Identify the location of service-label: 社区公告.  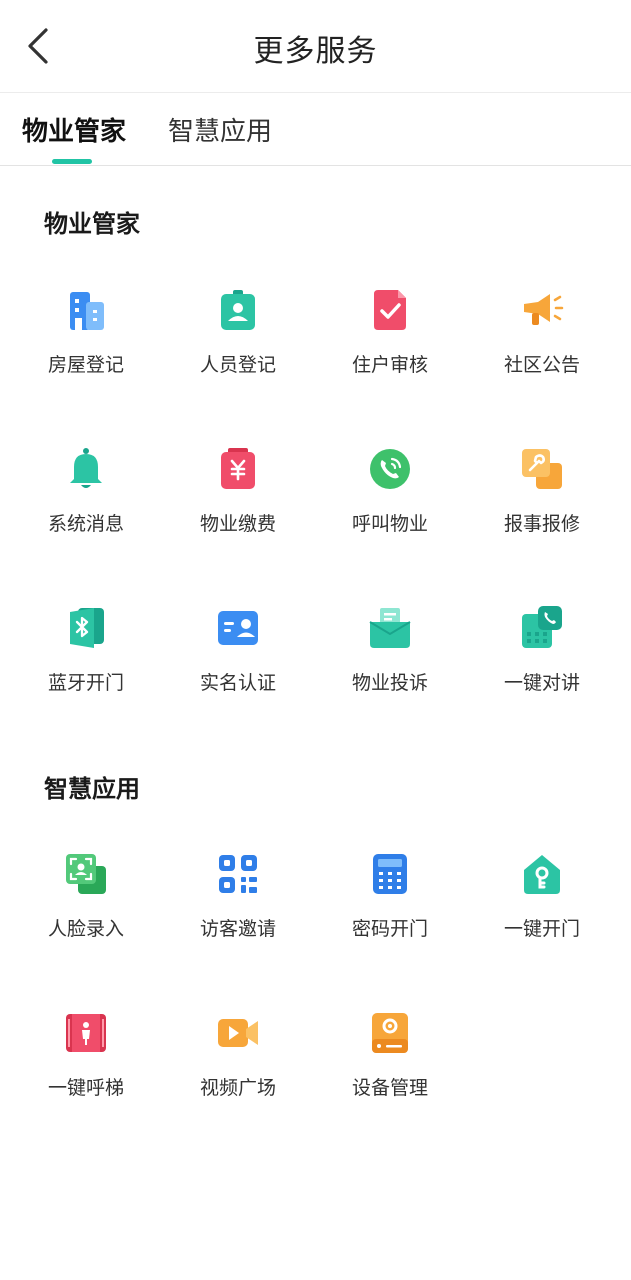
(541, 365).